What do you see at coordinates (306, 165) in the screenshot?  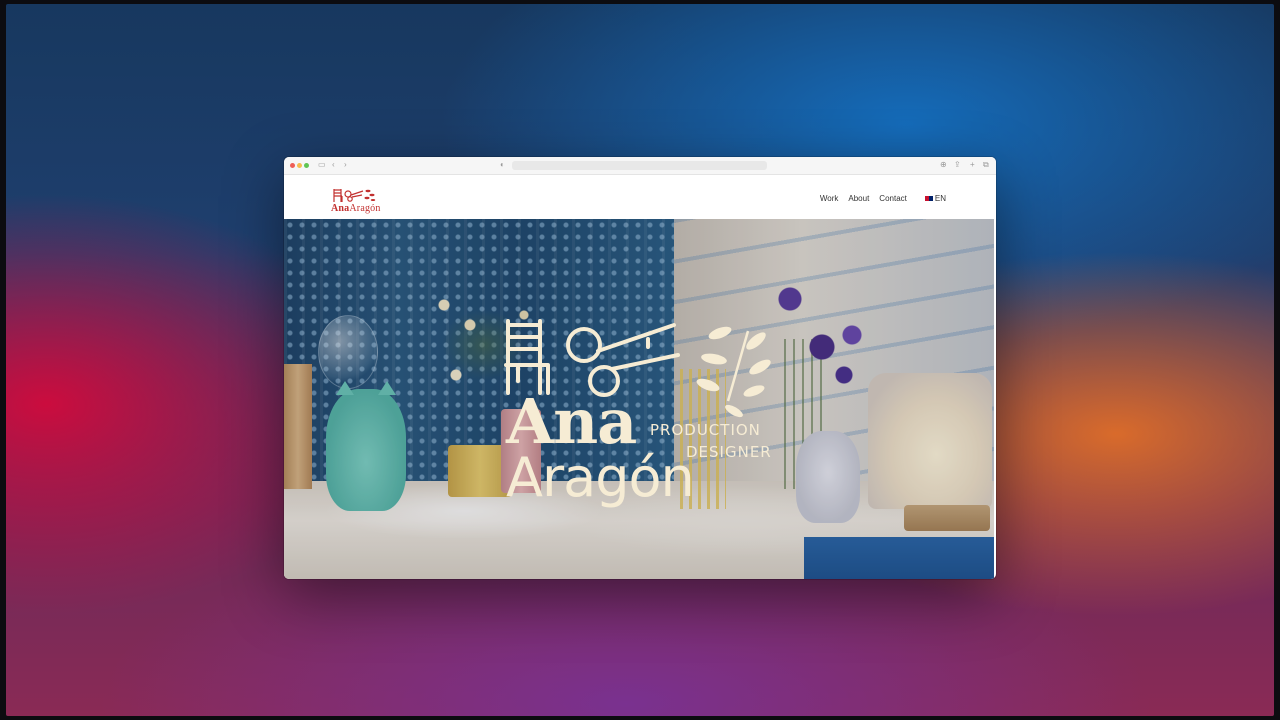 I see `maximize-window-button` at bounding box center [306, 165].